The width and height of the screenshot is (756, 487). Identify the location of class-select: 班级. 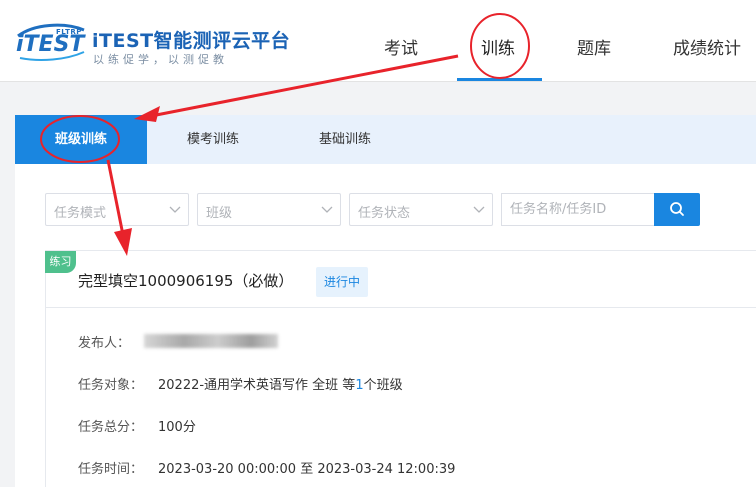
(269, 209).